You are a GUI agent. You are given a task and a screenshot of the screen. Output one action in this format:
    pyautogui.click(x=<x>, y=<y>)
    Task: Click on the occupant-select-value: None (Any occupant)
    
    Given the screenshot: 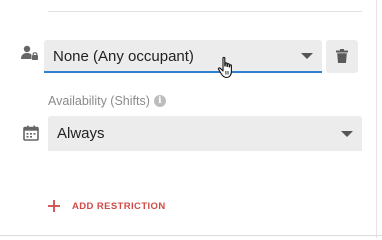 What is the action you would take?
    pyautogui.click(x=123, y=56)
    